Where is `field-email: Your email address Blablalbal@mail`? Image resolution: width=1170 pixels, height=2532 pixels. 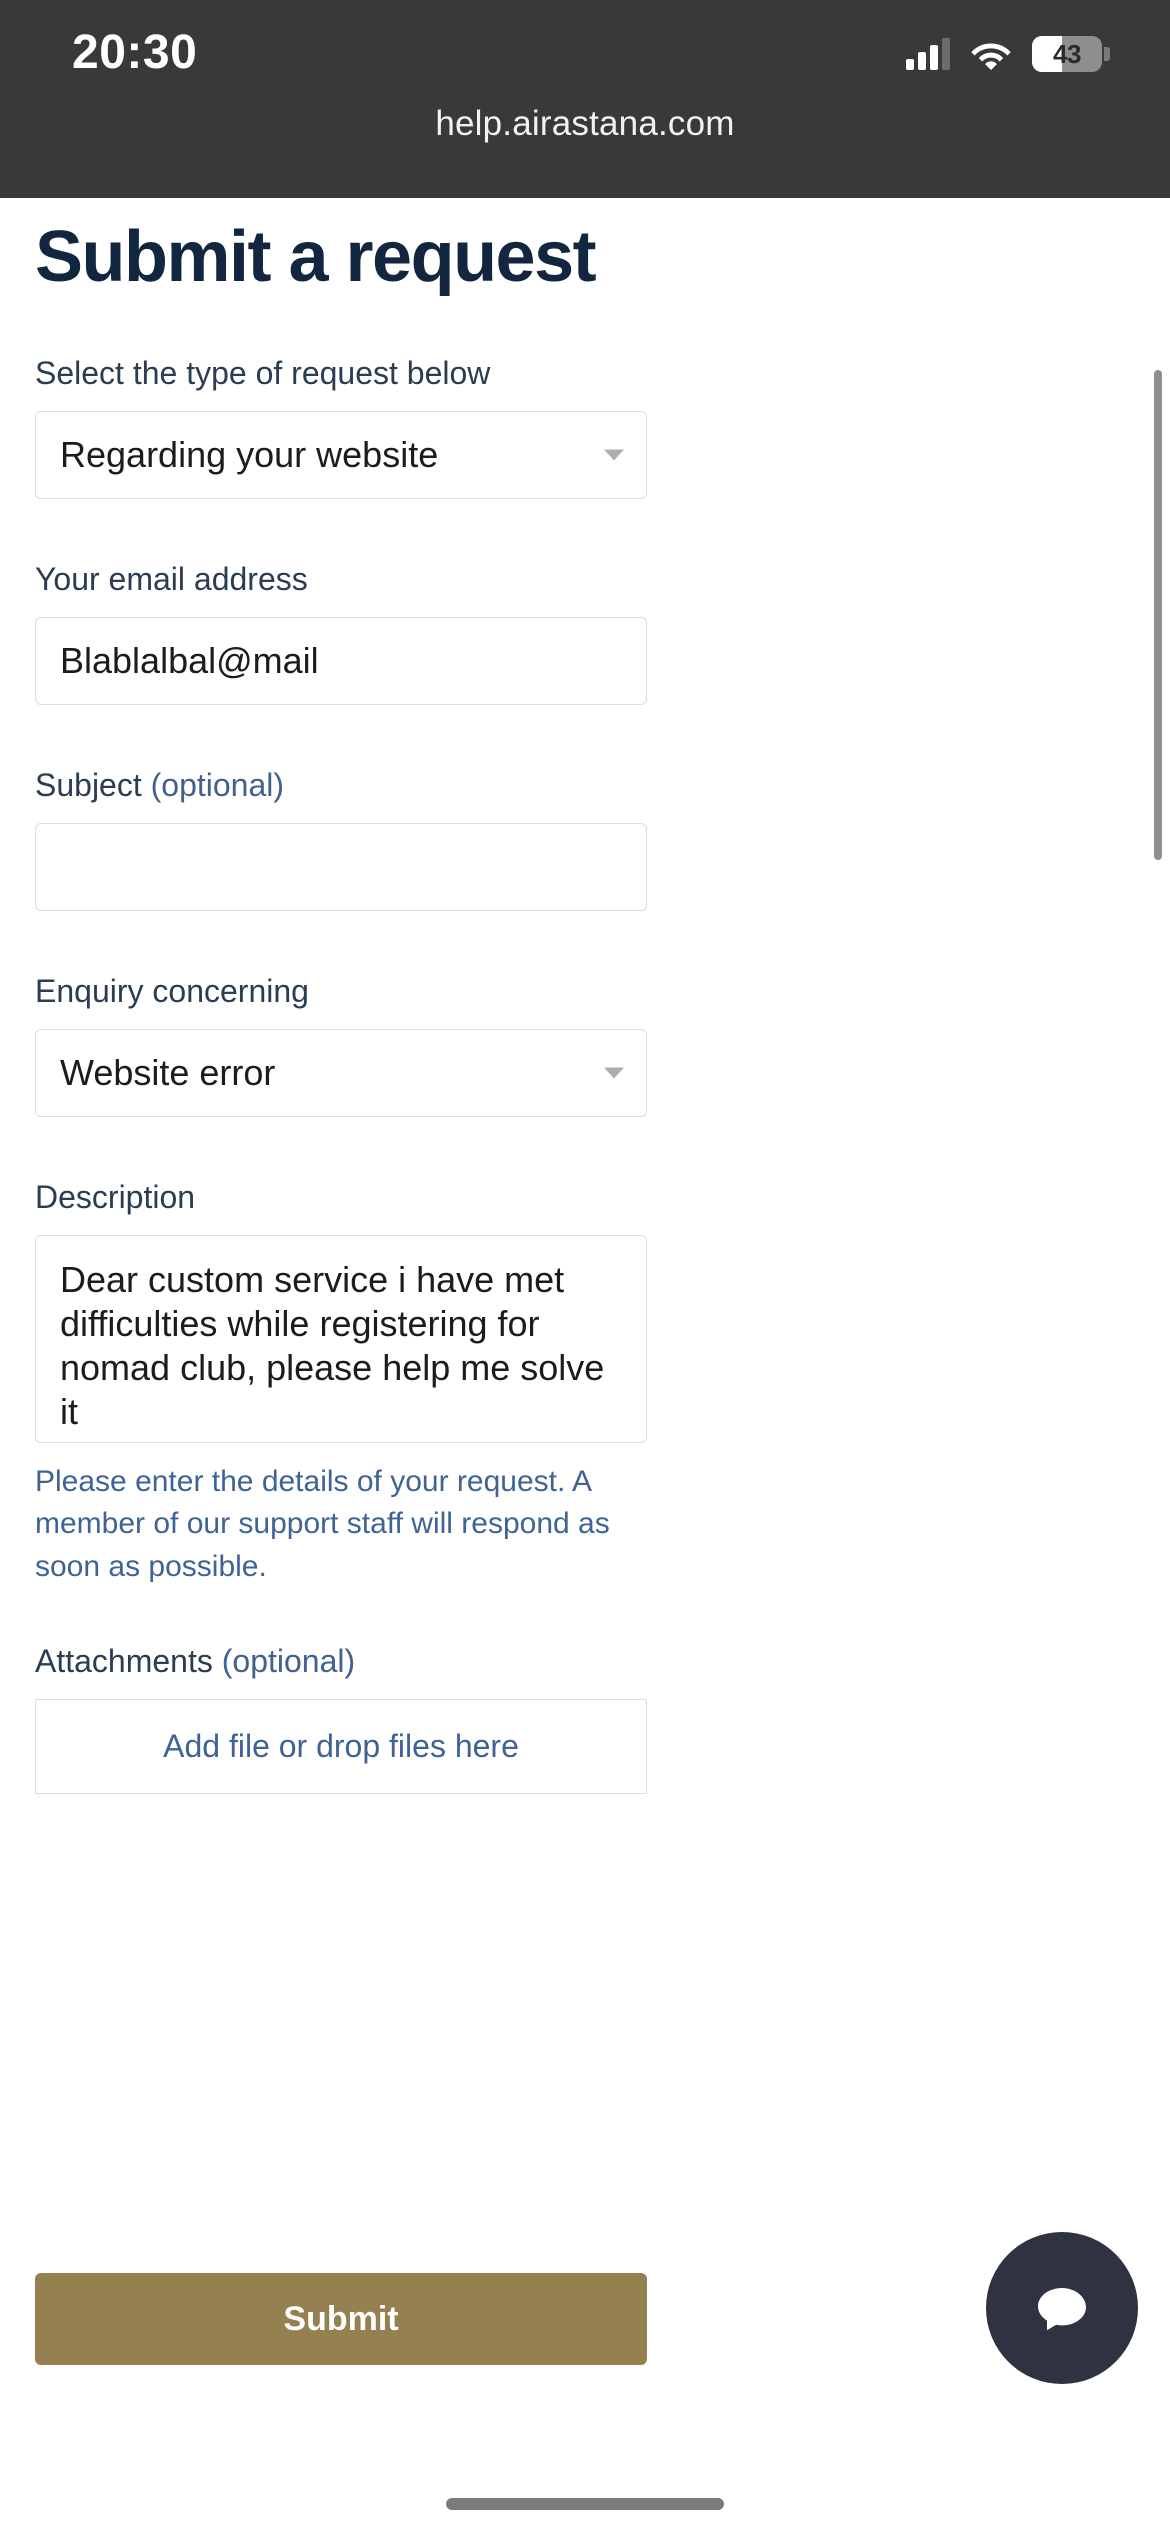
field-email: Your email address Blablalbal@mail is located at coordinates (585, 634).